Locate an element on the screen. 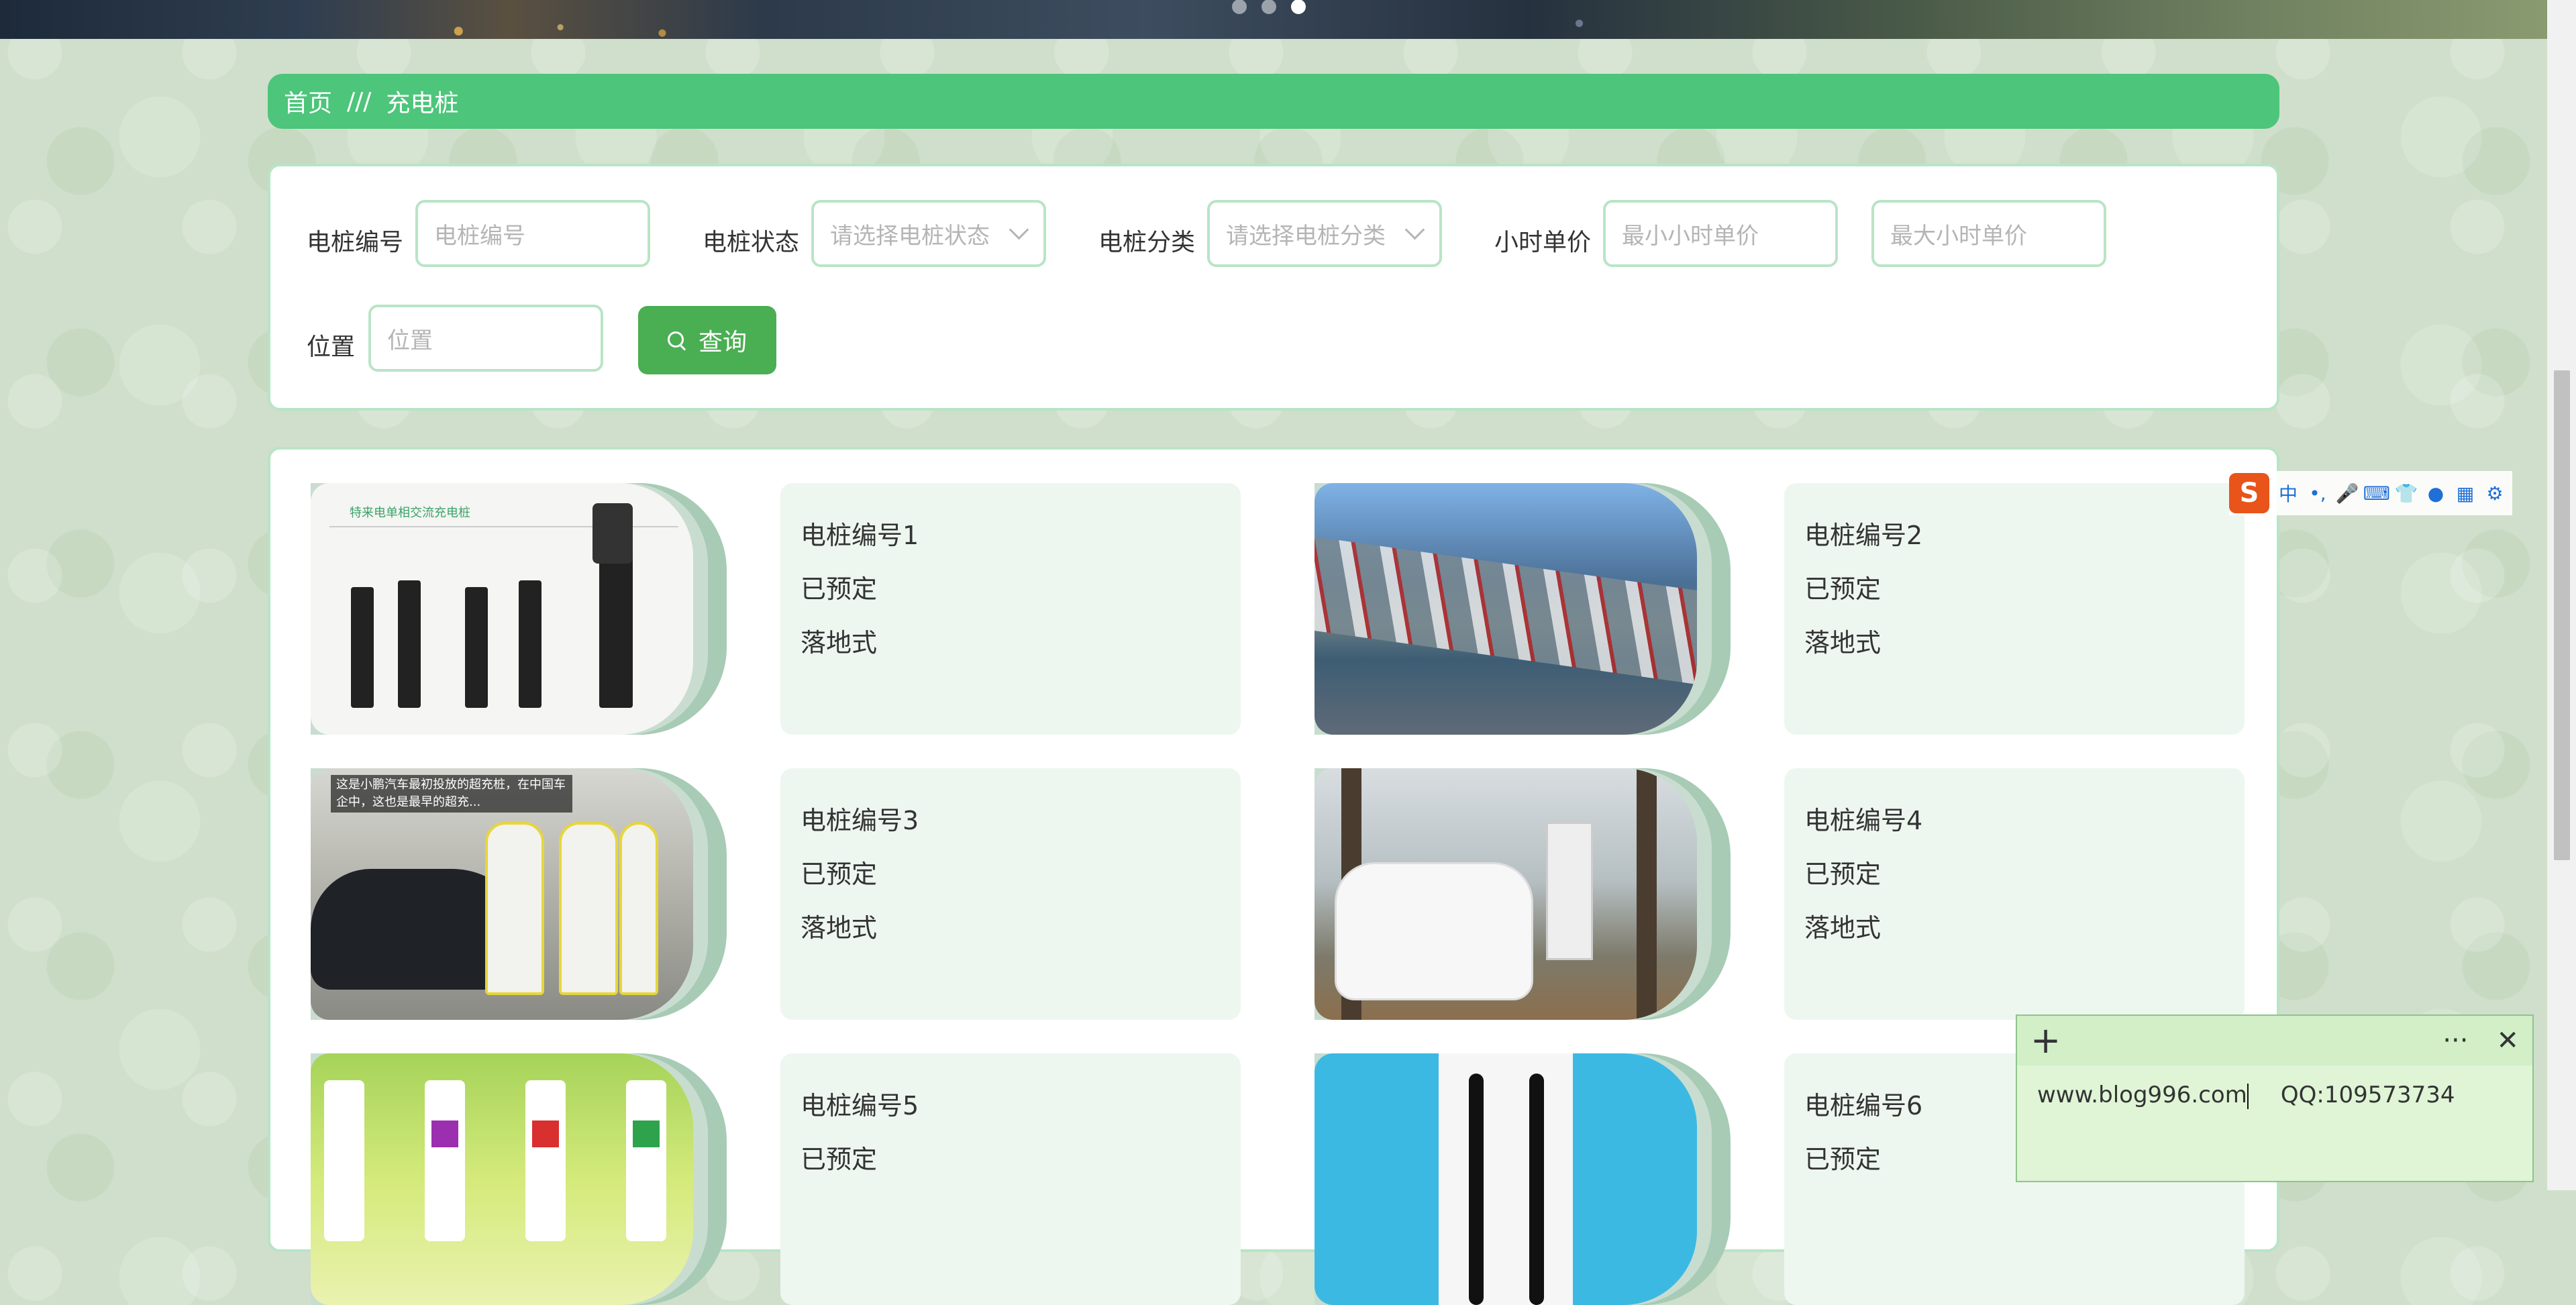 This screenshot has width=2576, height=1305. max-price-input: 最大小时单价 is located at coordinates (1988, 233).